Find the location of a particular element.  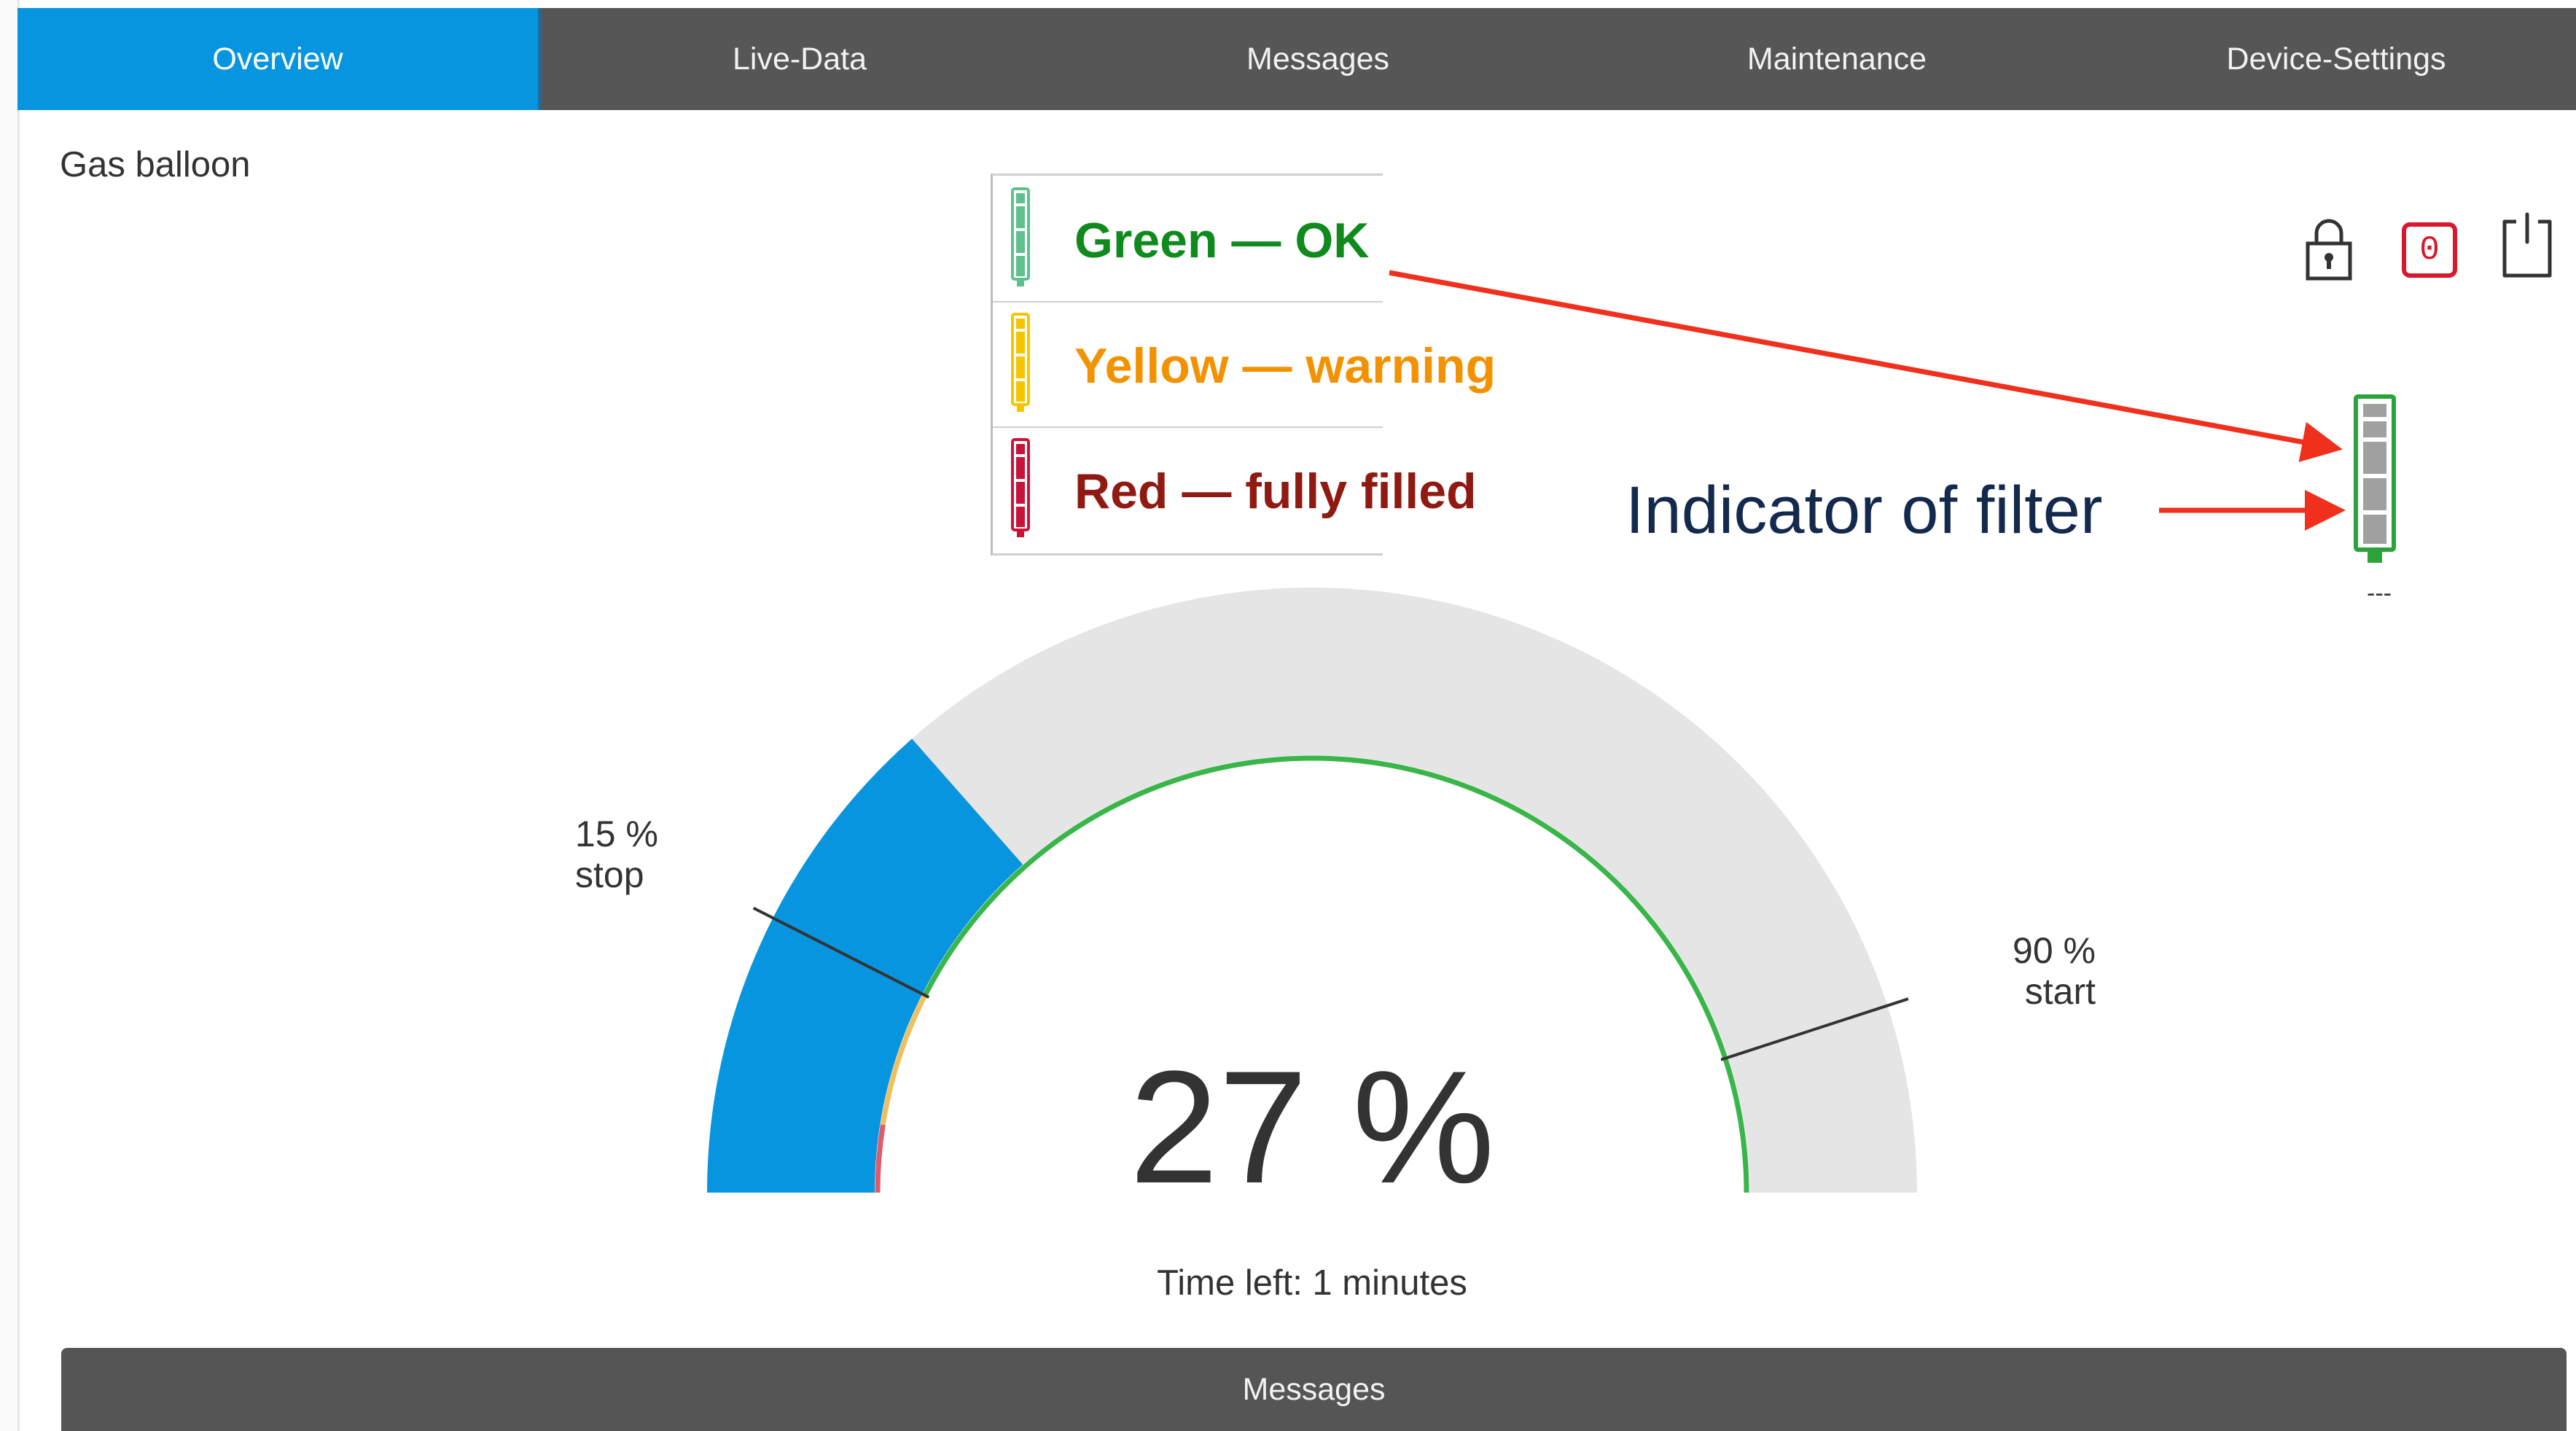

gauge-start-marker is located at coordinates (1815, 1029).